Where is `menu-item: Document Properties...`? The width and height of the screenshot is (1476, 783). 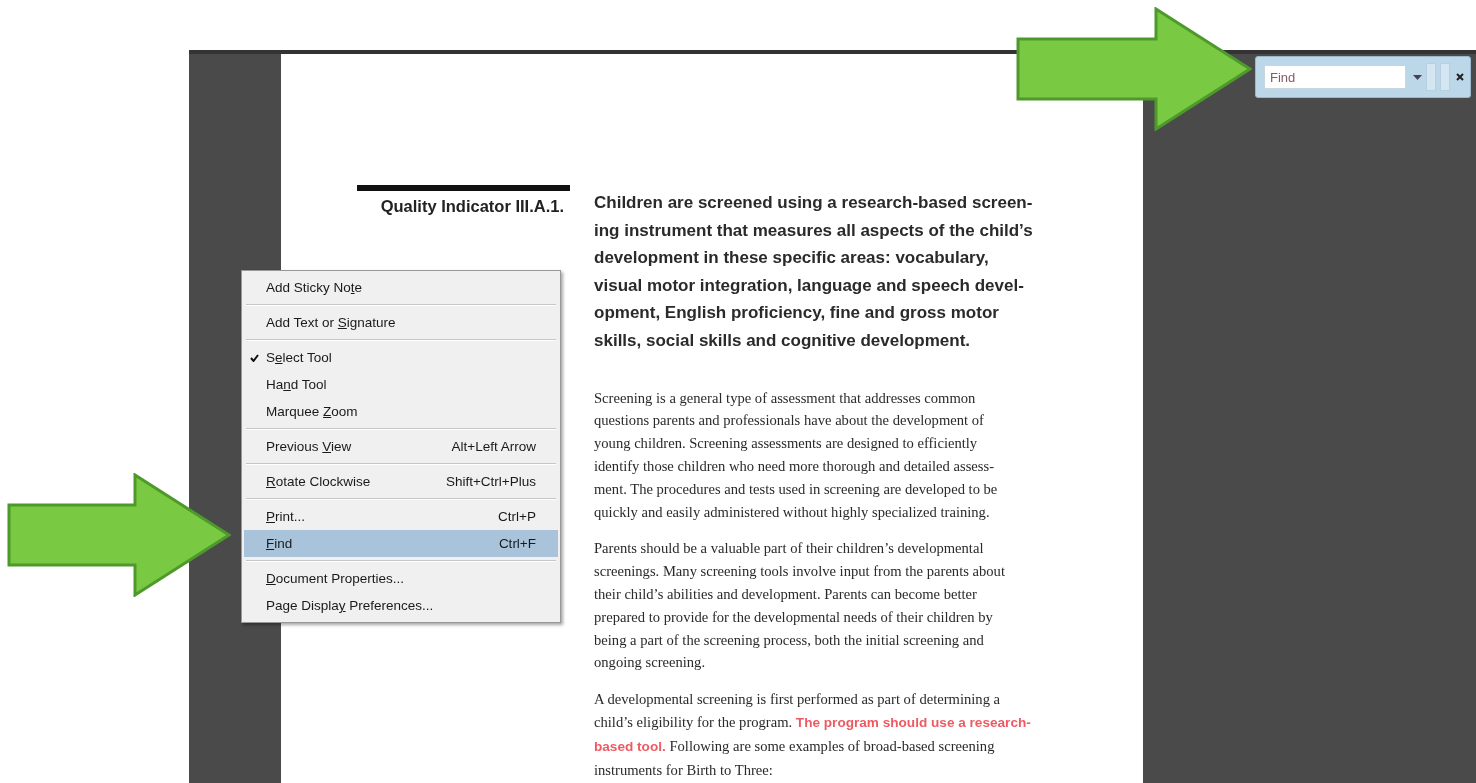
menu-item: Document Properties... is located at coordinates (401, 578).